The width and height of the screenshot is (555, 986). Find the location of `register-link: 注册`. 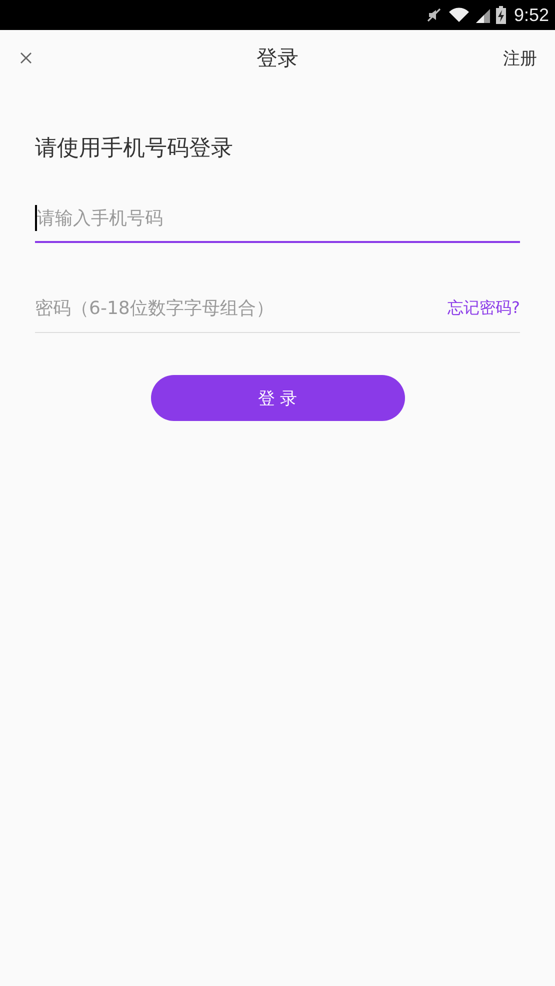

register-link: 注册 is located at coordinates (520, 58).